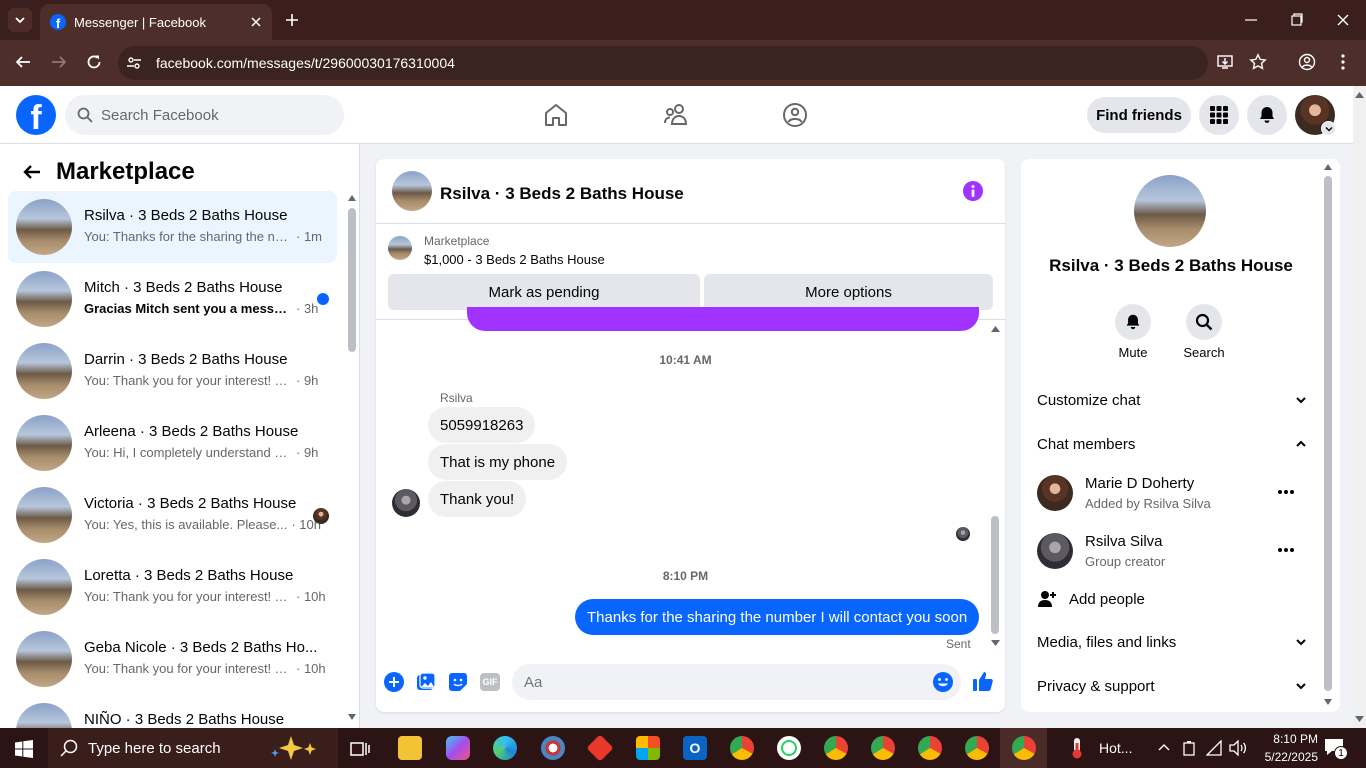  I want to click on thermometer-icon, so click(1077, 748).